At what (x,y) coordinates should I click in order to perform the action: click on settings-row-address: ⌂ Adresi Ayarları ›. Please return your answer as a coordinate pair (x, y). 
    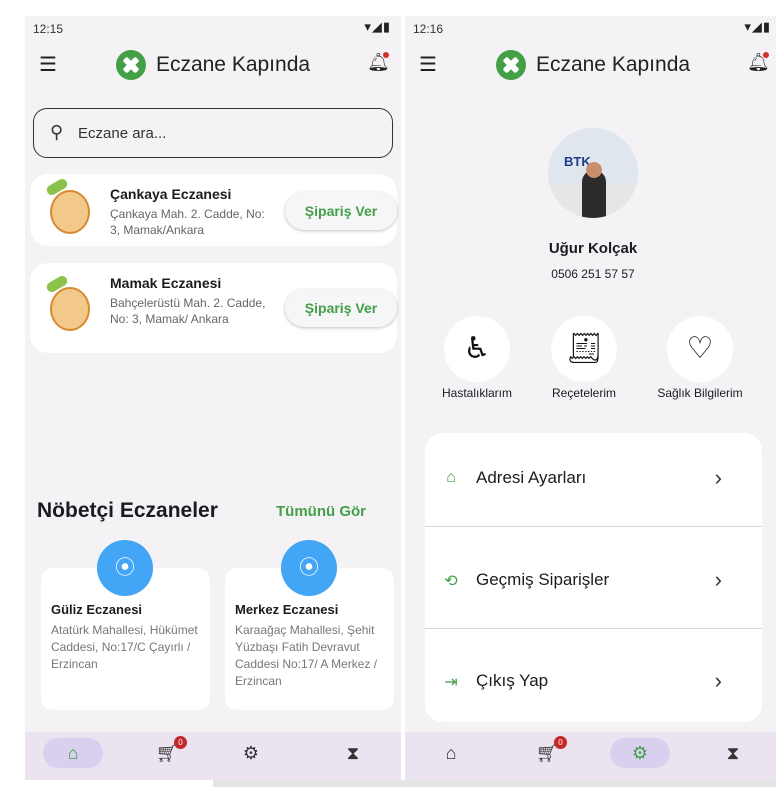
    Looking at the image, I should click on (593, 481).